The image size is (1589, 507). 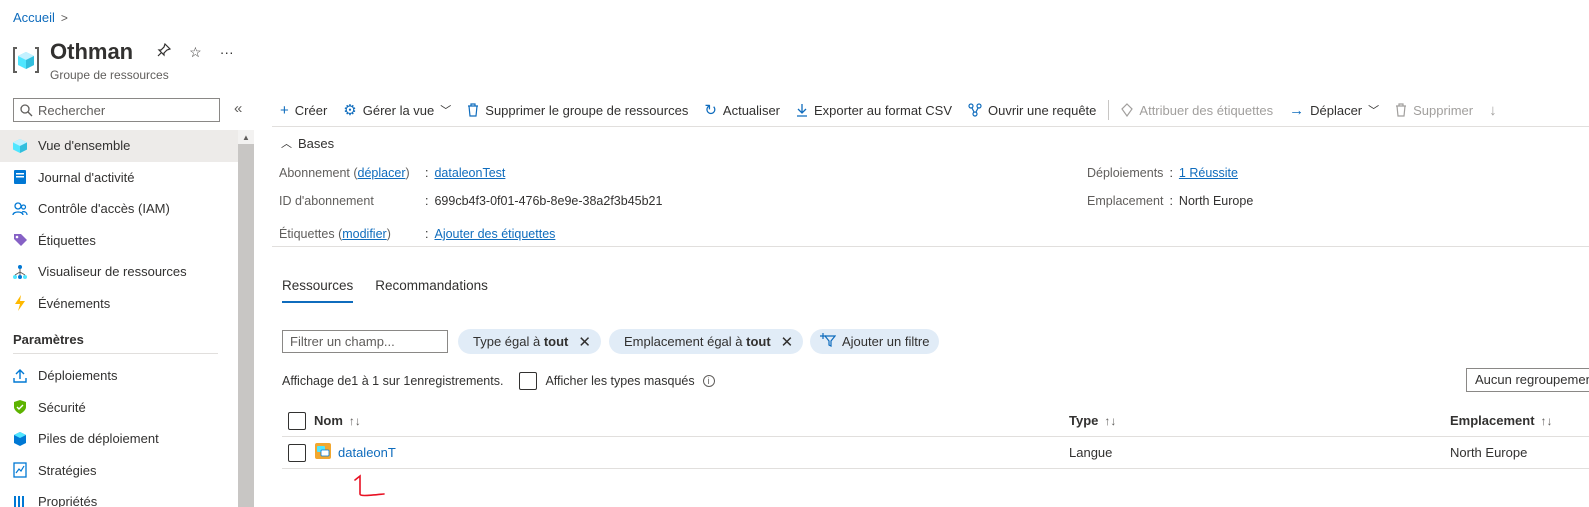 I want to click on page-title: Othman, so click(x=92, y=51).